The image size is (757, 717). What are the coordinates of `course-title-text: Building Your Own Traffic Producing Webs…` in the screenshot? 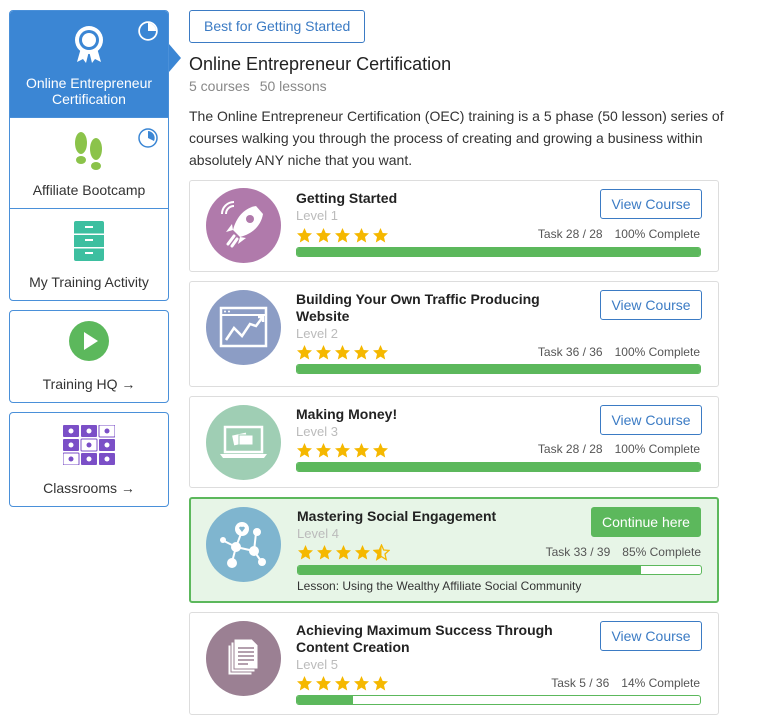 It's located at (418, 307).